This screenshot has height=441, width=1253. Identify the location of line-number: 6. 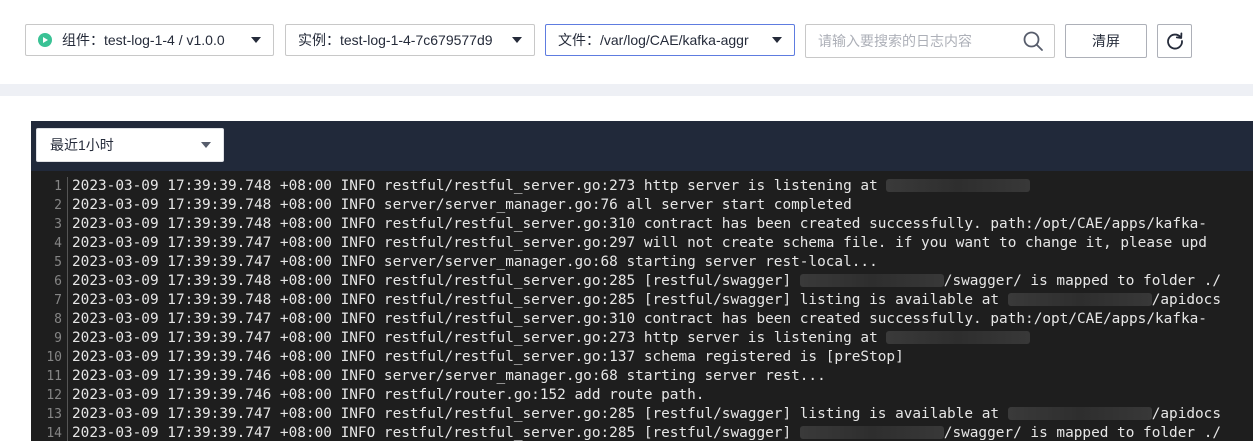
(49, 281).